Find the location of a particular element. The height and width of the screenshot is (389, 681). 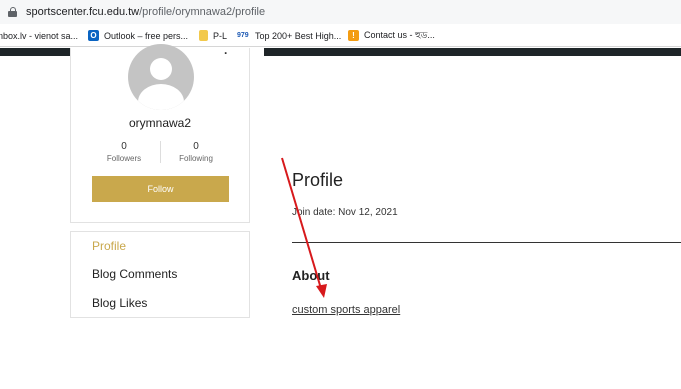

page-title: Profile is located at coordinates (318, 180).